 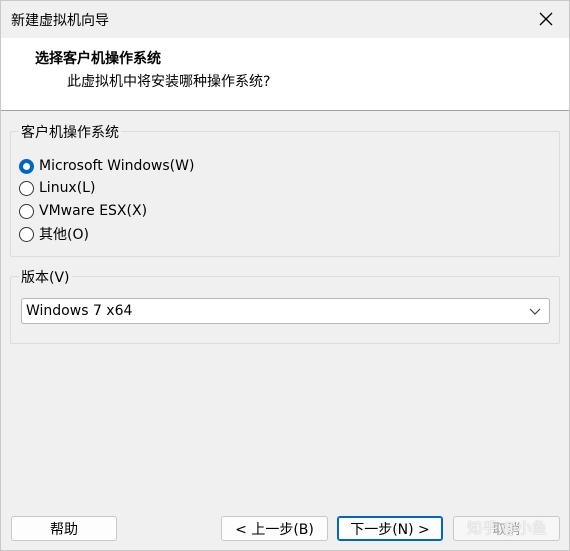 I want to click on cancel-button: 取消, so click(x=506, y=528).